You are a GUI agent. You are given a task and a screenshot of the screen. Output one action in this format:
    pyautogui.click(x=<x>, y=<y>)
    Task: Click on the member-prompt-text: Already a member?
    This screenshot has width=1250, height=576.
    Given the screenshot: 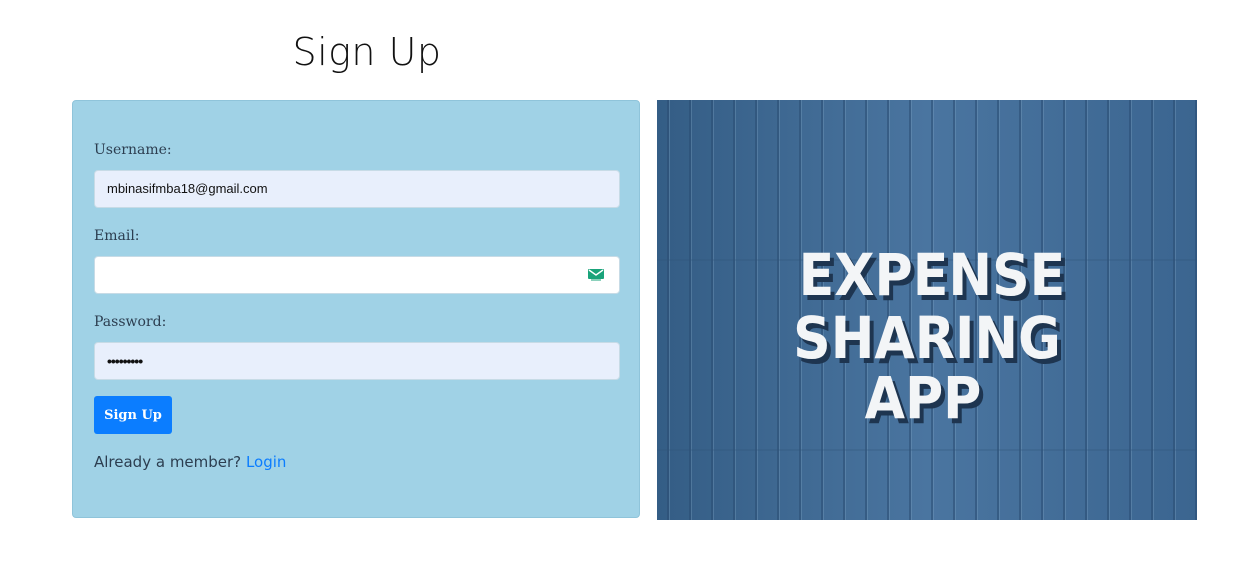 What is the action you would take?
    pyautogui.click(x=168, y=462)
    